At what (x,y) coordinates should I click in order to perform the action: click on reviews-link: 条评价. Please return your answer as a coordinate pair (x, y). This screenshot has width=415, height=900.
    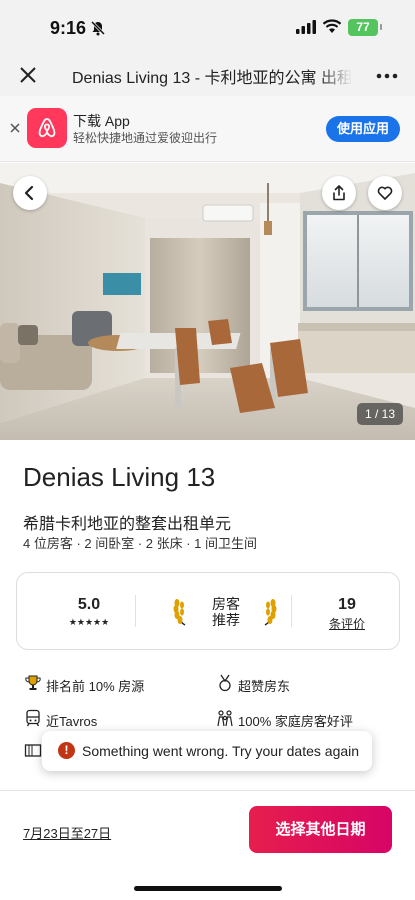
    Looking at the image, I should click on (347, 623).